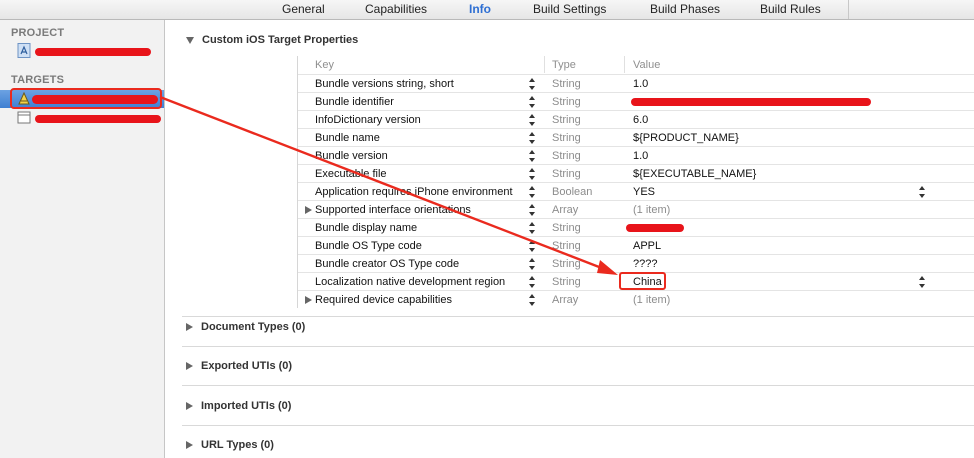 Image resolution: width=974 pixels, height=458 pixels. Describe the element at coordinates (655, 228) in the screenshot. I see `redacted-display-name` at that location.